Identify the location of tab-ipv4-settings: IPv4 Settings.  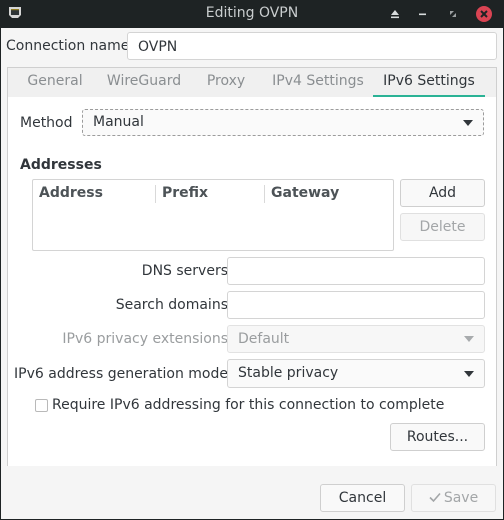
(318, 82).